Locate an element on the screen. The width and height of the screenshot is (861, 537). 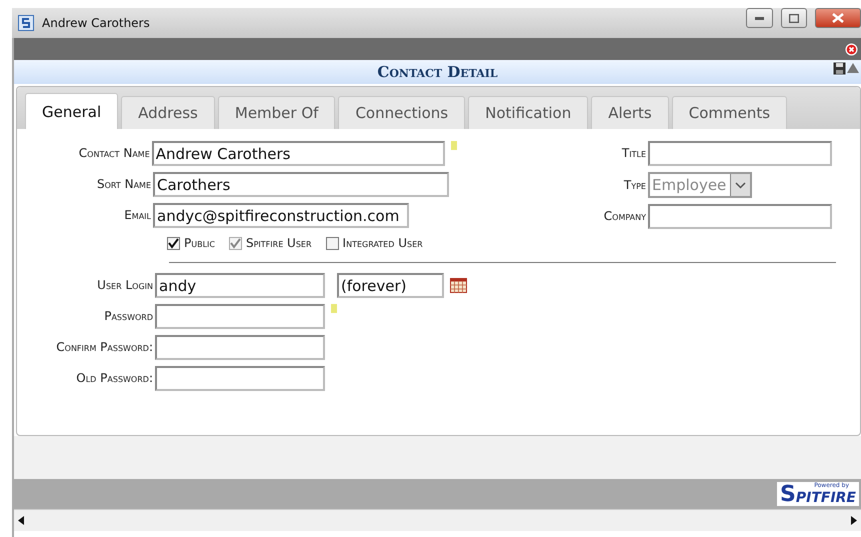
text-field: andy is located at coordinates (240, 285).